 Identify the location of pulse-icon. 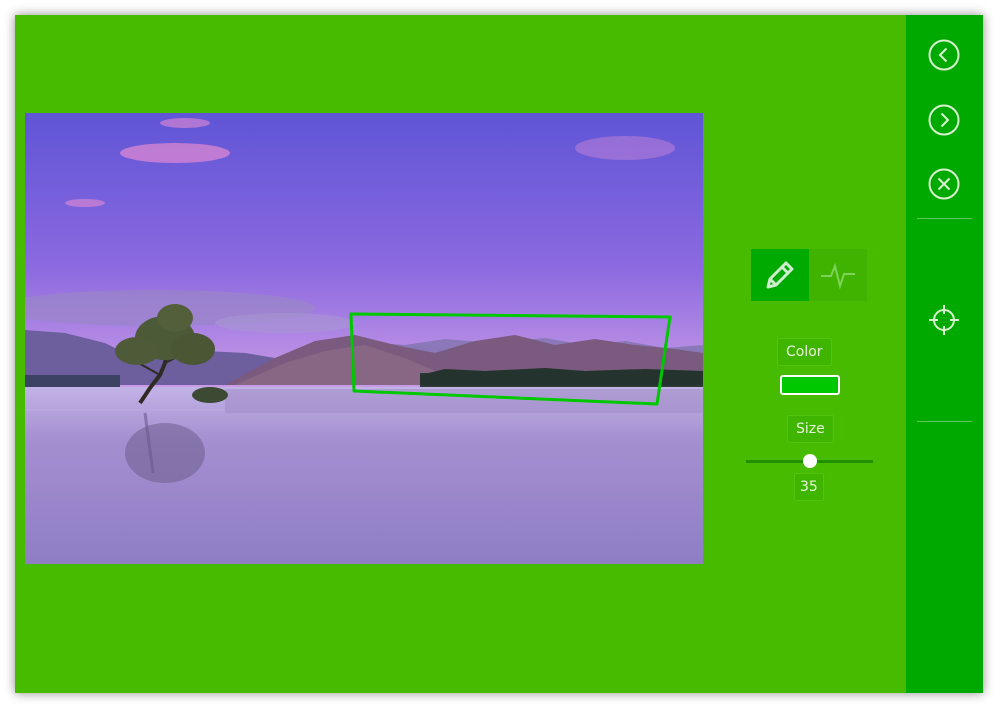
(838, 276).